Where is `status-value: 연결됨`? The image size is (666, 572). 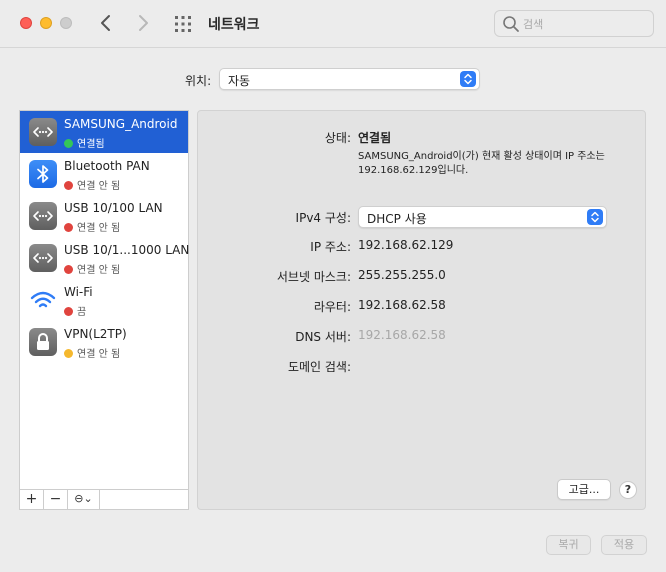
status-value: 연결됨 is located at coordinates (375, 138).